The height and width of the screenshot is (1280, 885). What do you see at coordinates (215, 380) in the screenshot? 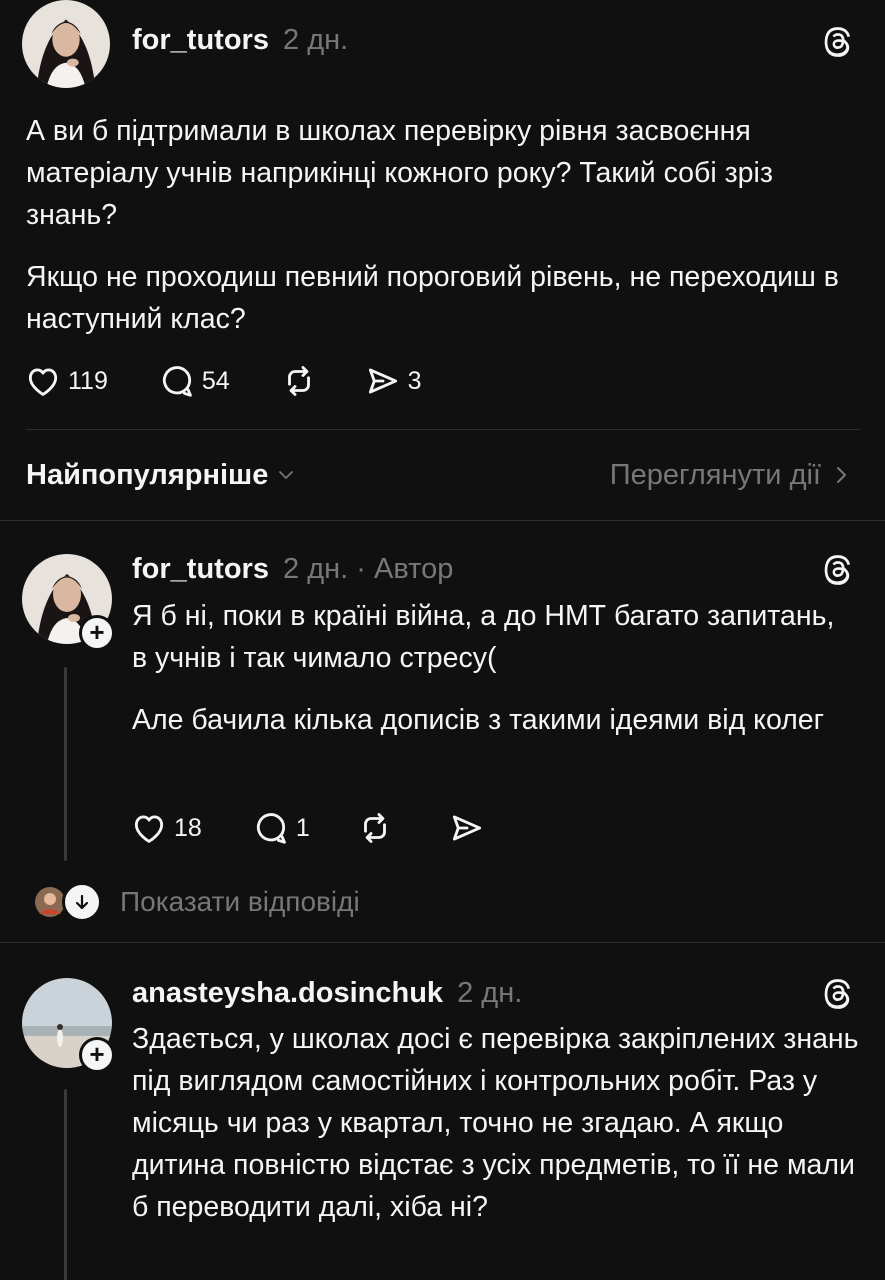
I see `comment-count: 54` at bounding box center [215, 380].